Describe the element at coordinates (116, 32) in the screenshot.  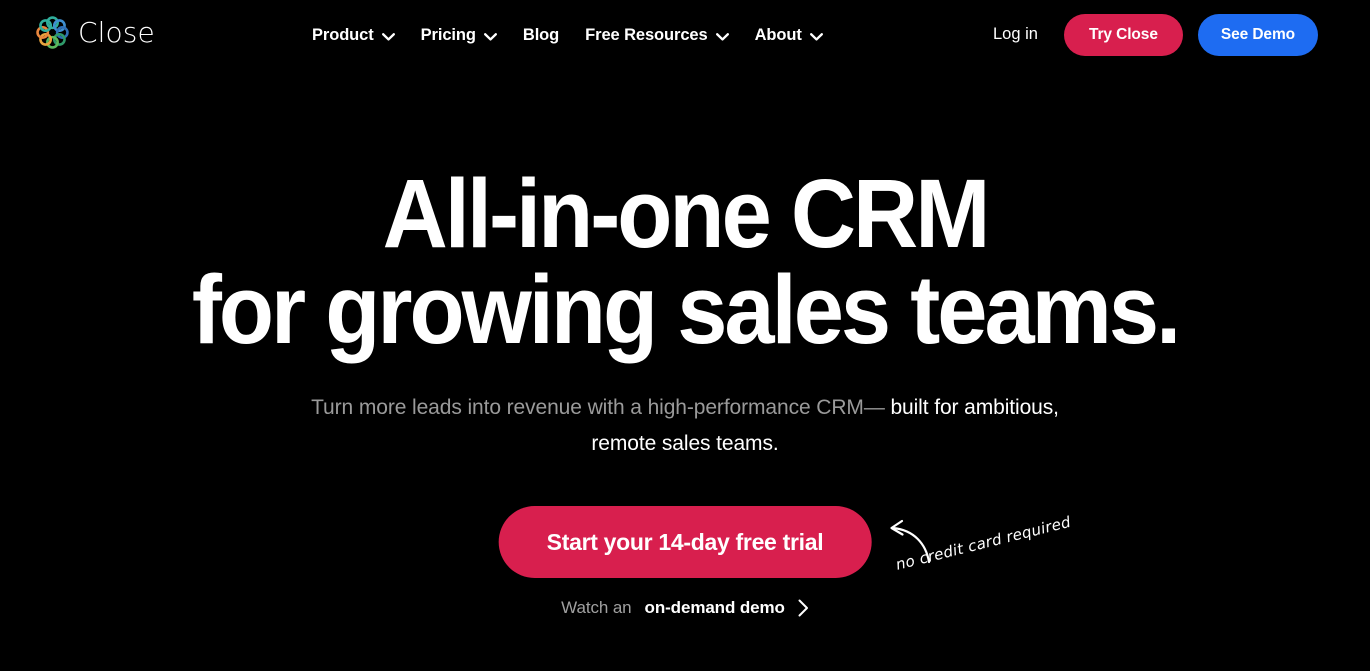
I see `brand-name: Close` at that location.